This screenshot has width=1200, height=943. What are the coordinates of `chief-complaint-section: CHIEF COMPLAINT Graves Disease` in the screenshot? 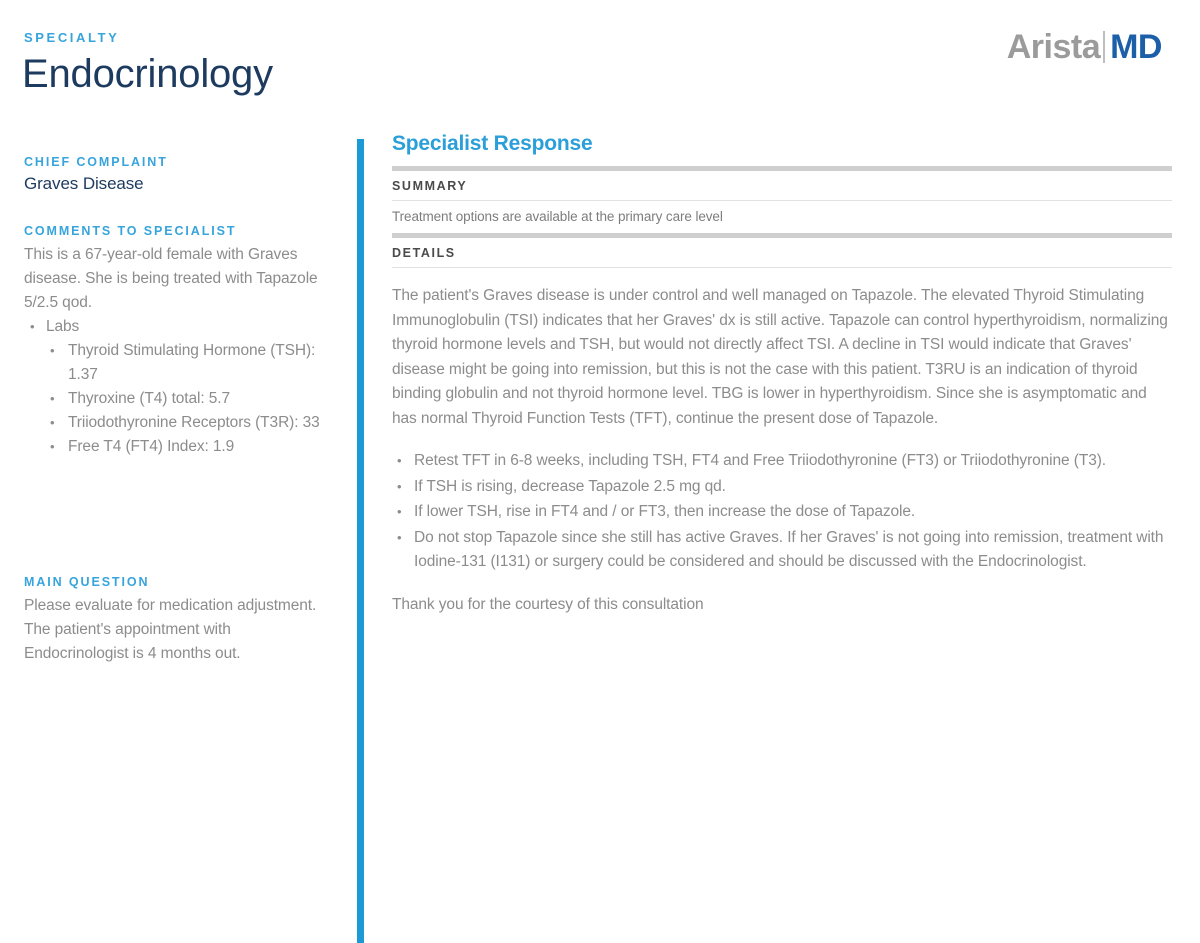 It's located at (179, 174).